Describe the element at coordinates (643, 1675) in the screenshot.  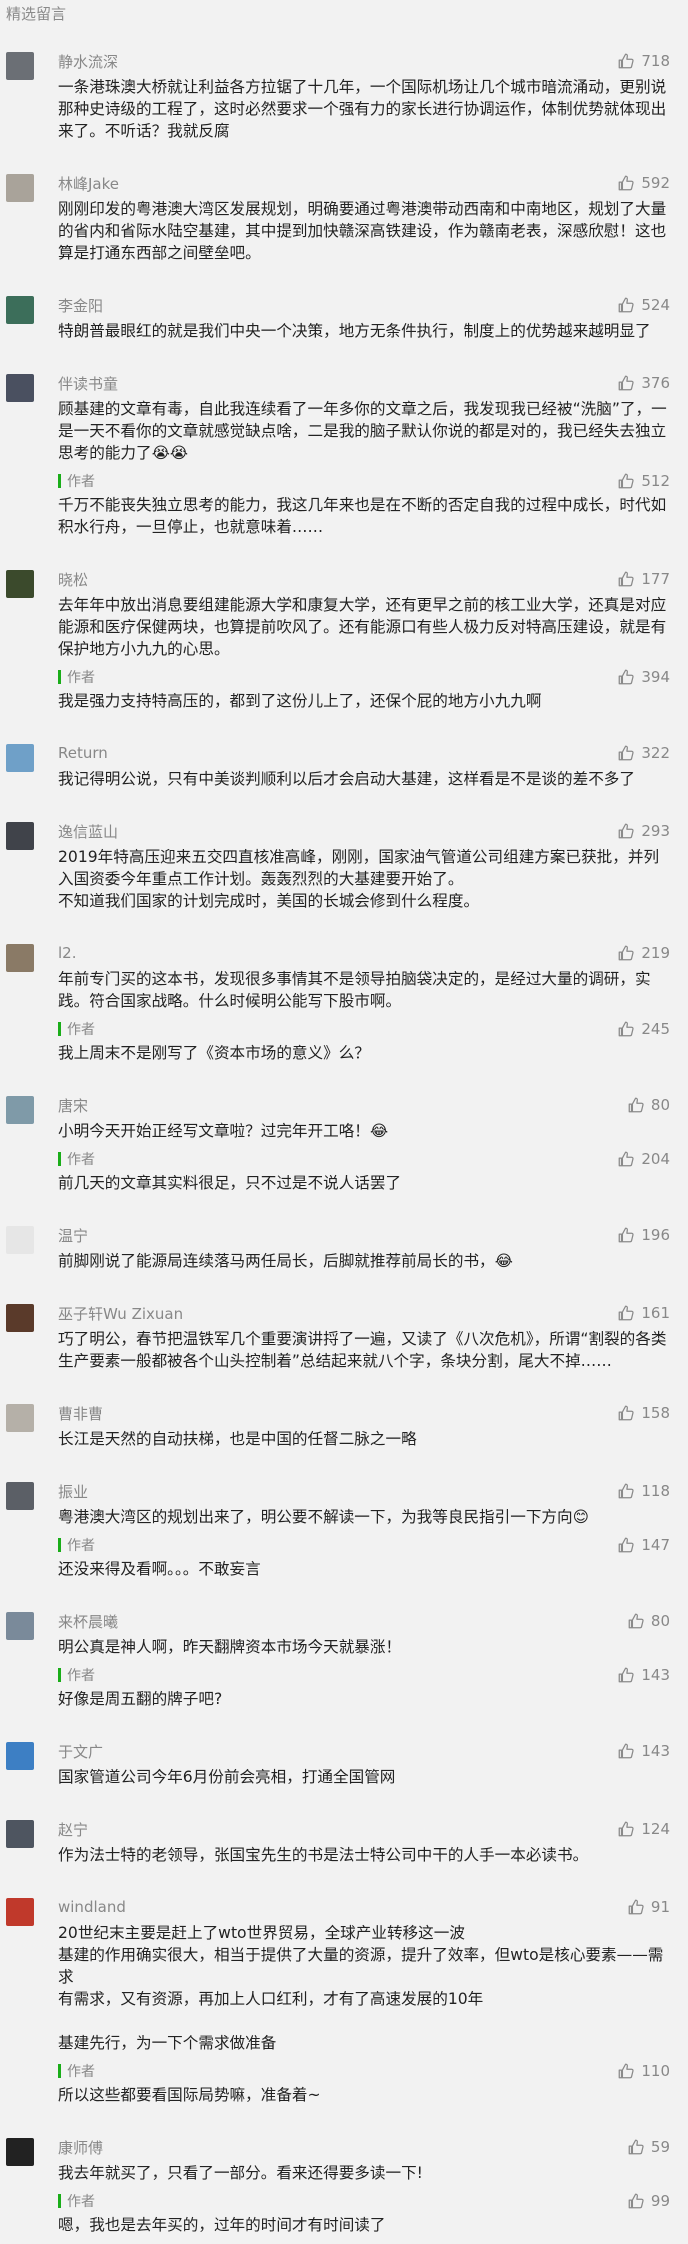
I see `reply-like-button: 143` at that location.